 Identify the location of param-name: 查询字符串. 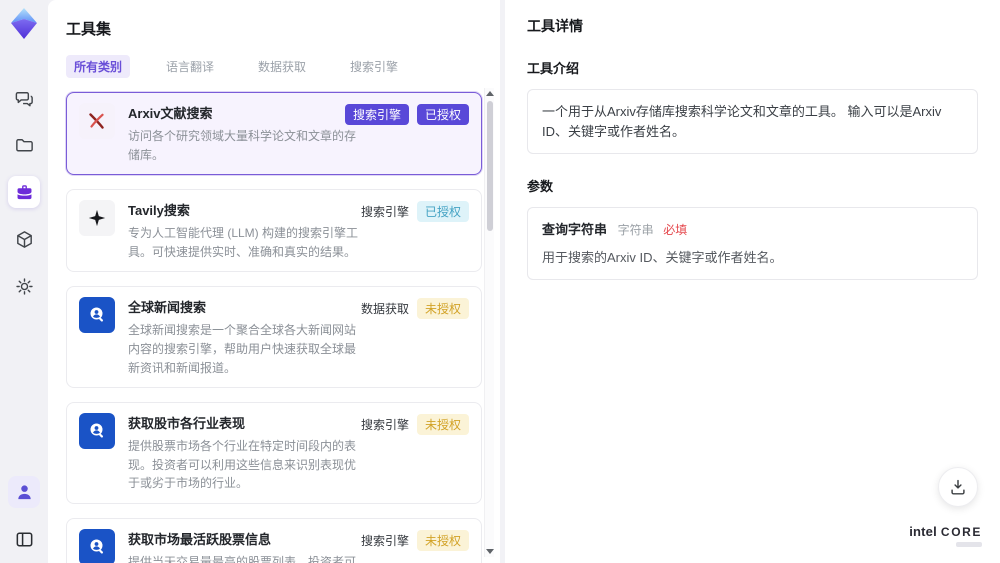
(575, 229).